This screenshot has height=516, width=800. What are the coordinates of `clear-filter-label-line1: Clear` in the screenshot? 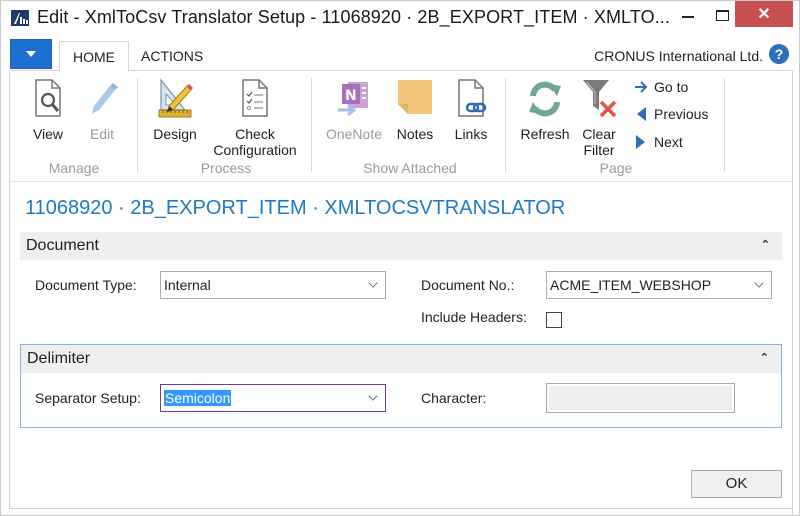 It's located at (599, 134).